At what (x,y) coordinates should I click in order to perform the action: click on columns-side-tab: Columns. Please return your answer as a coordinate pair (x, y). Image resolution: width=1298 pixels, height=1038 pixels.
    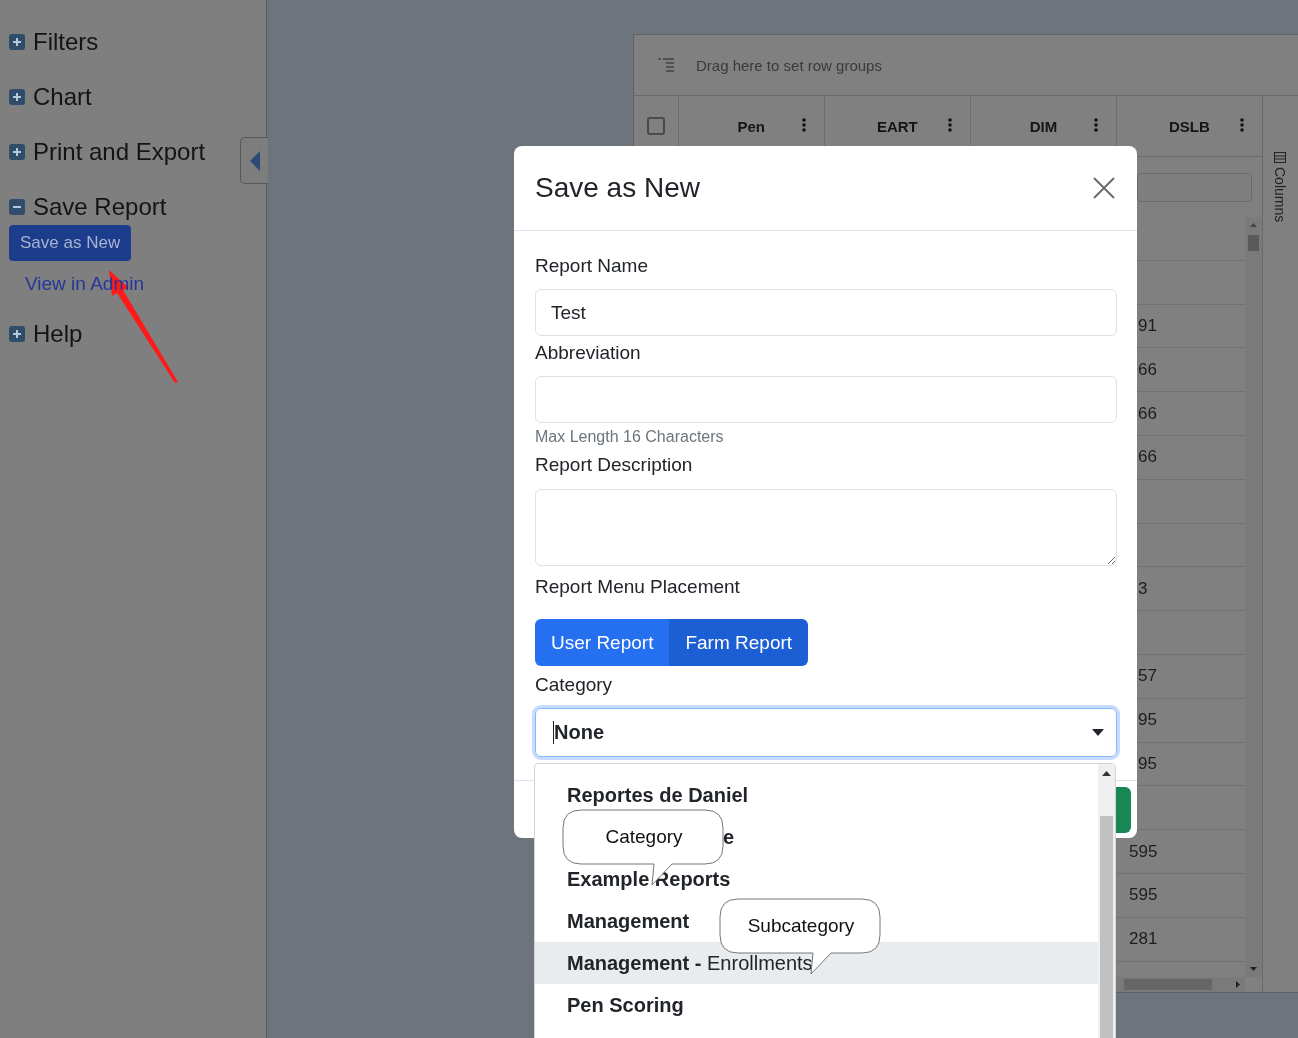
    Looking at the image, I should click on (1279, 544).